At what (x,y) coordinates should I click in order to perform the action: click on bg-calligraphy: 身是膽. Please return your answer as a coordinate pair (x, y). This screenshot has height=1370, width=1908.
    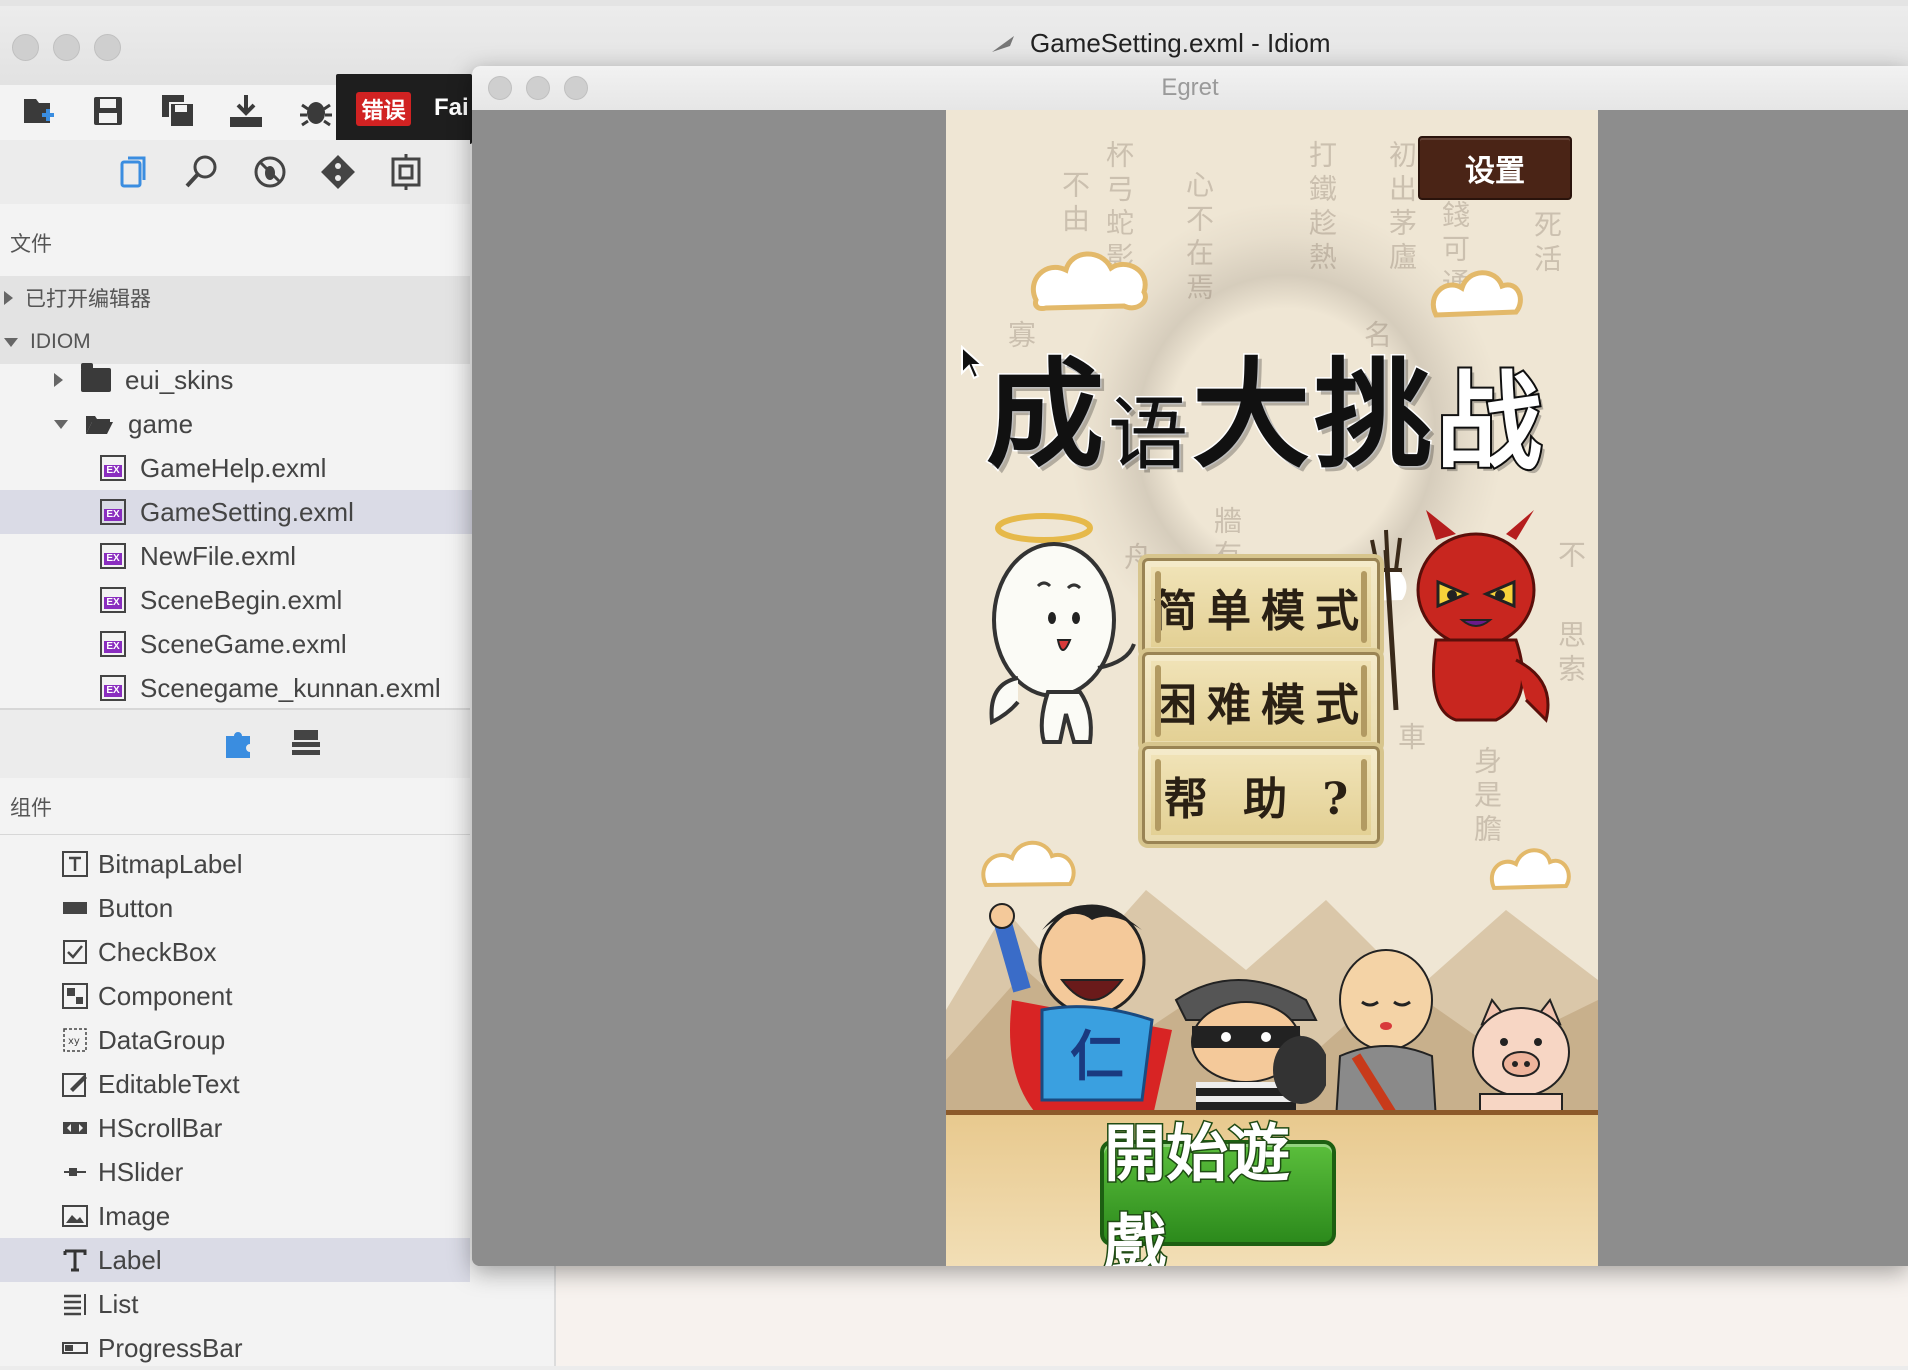
    Looking at the image, I should click on (1486, 797).